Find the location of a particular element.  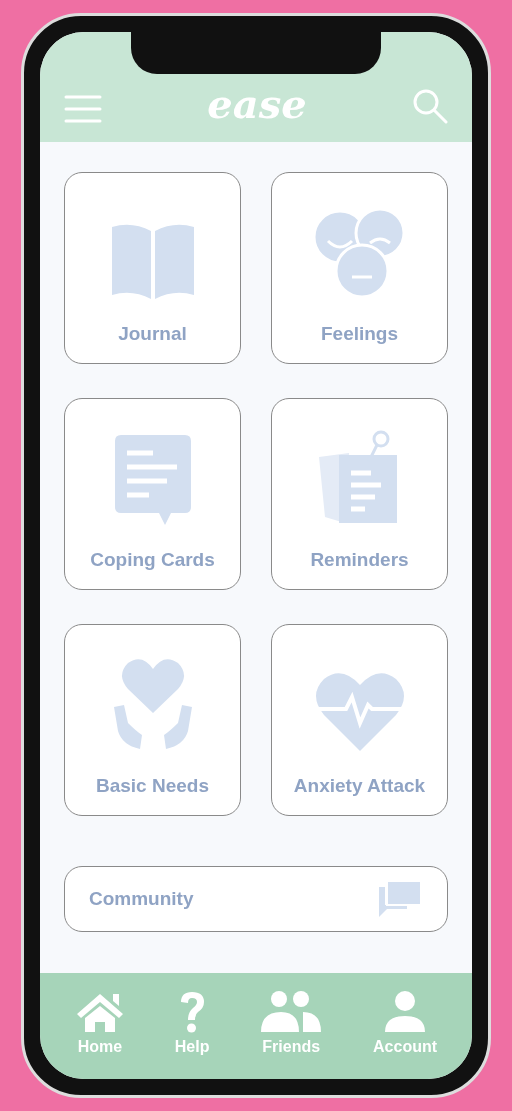

feature-tile: Reminders is located at coordinates (359, 494).